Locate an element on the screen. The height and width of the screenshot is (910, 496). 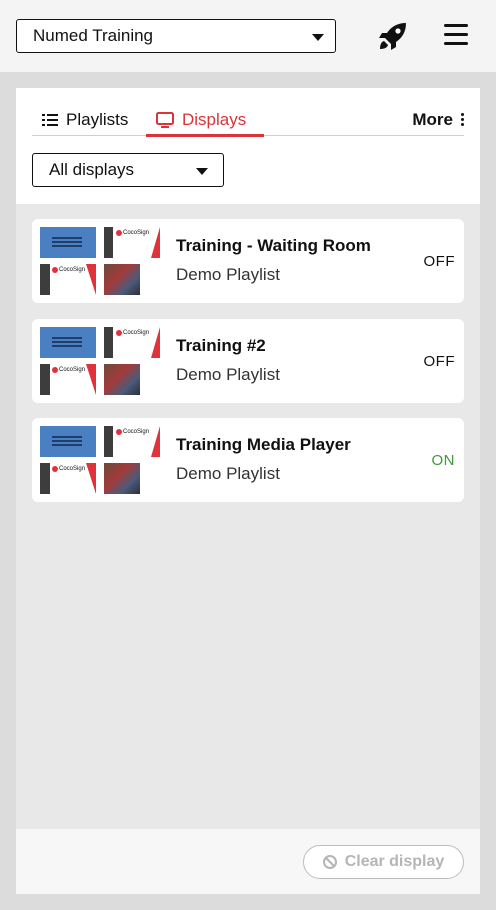
organization-select-value: Numed Training is located at coordinates (93, 35).